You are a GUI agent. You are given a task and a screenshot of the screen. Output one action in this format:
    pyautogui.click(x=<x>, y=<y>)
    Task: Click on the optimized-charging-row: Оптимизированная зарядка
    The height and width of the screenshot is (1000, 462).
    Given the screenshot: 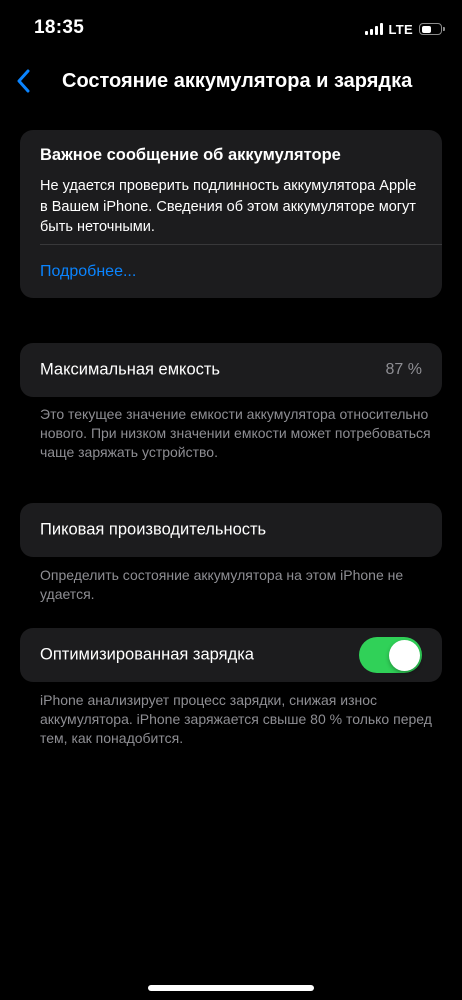 What is the action you would take?
    pyautogui.click(x=231, y=655)
    